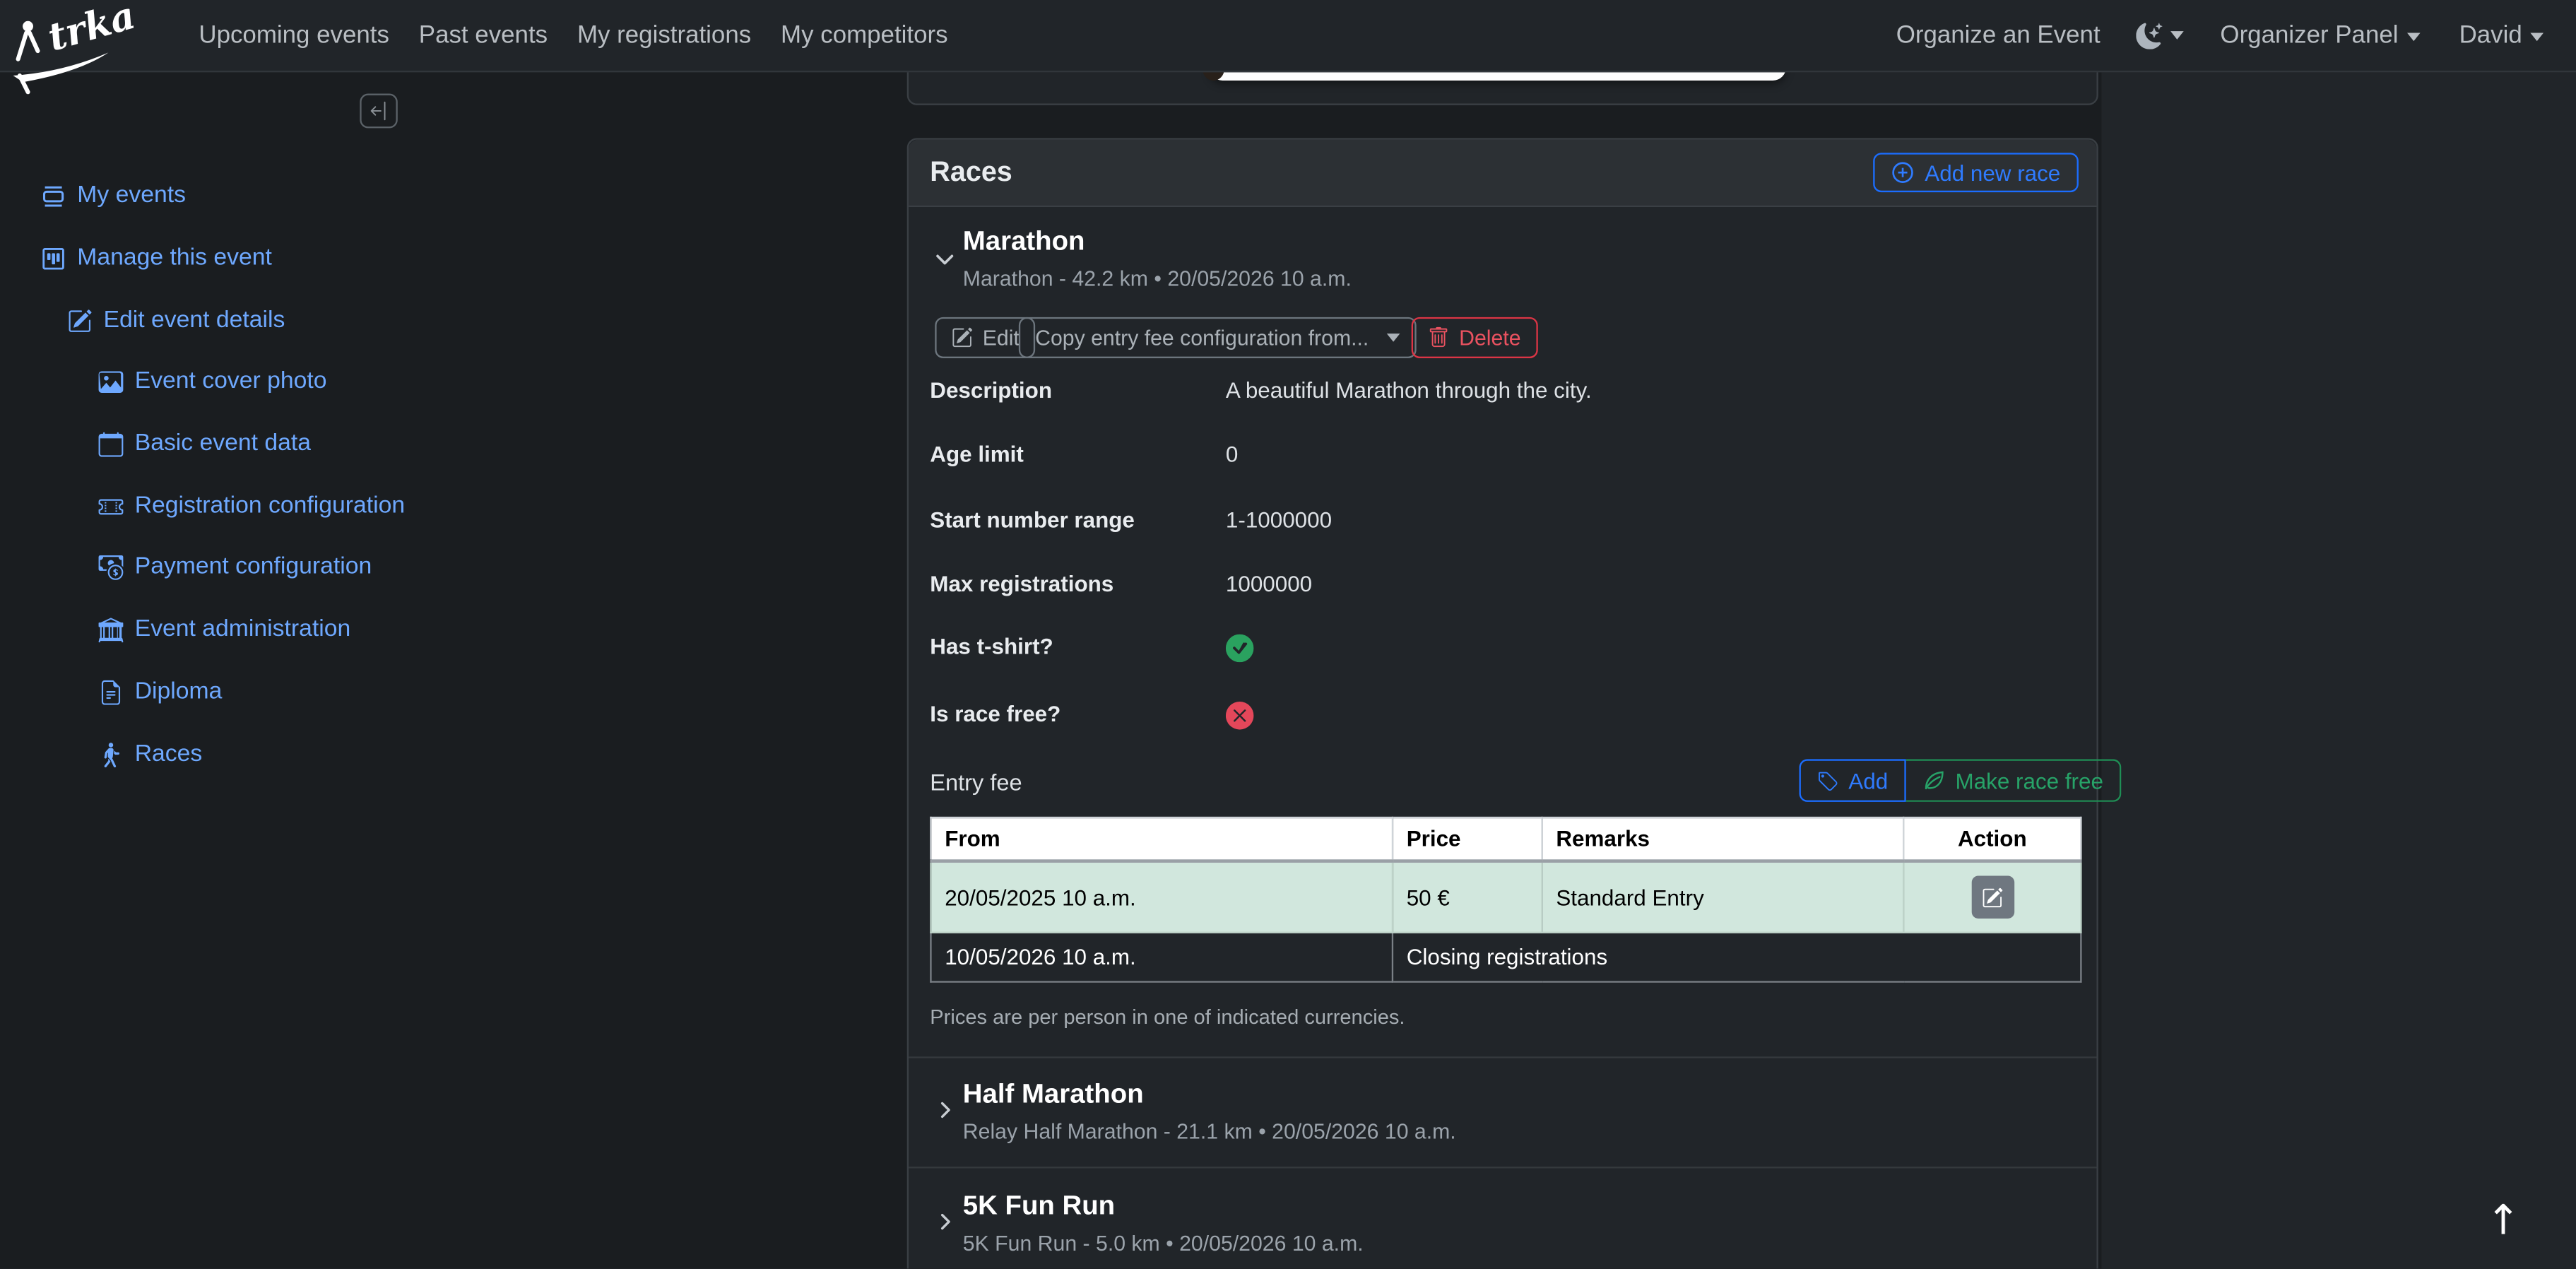 This screenshot has height=1269, width=2576. I want to click on nav-organizer-panel: Organizer Panel, so click(2319, 35).